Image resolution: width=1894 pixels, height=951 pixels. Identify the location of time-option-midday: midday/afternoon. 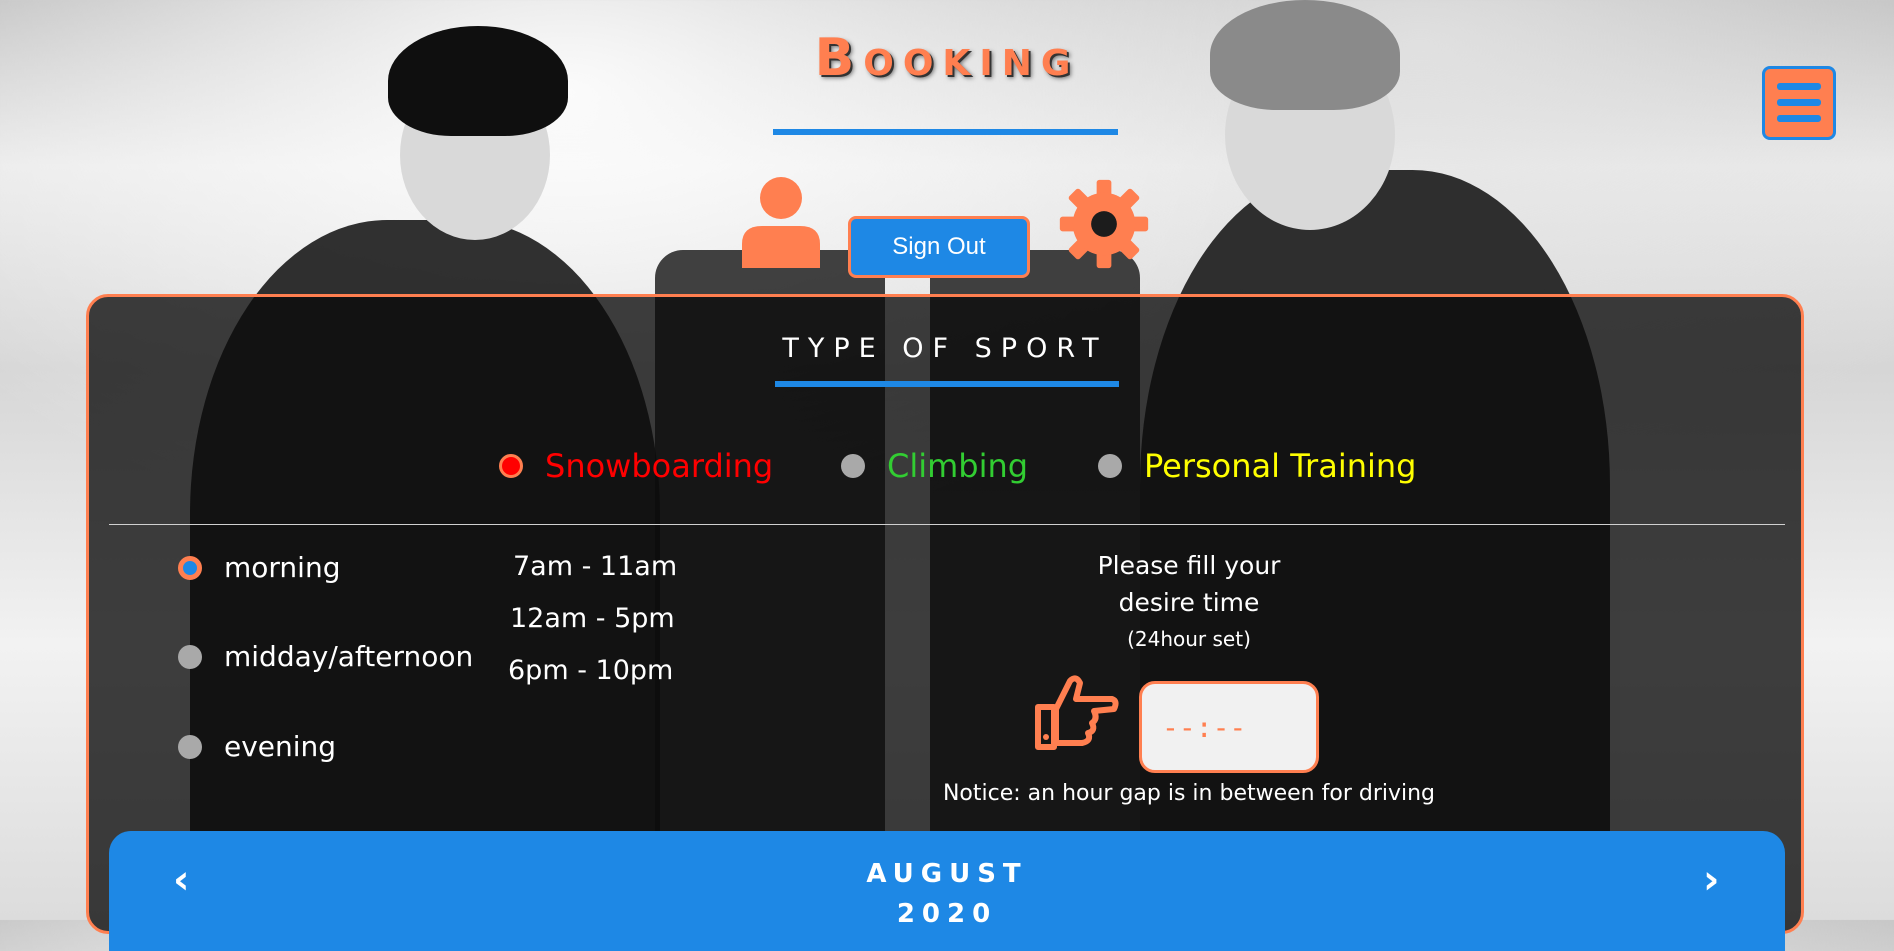
(325, 656).